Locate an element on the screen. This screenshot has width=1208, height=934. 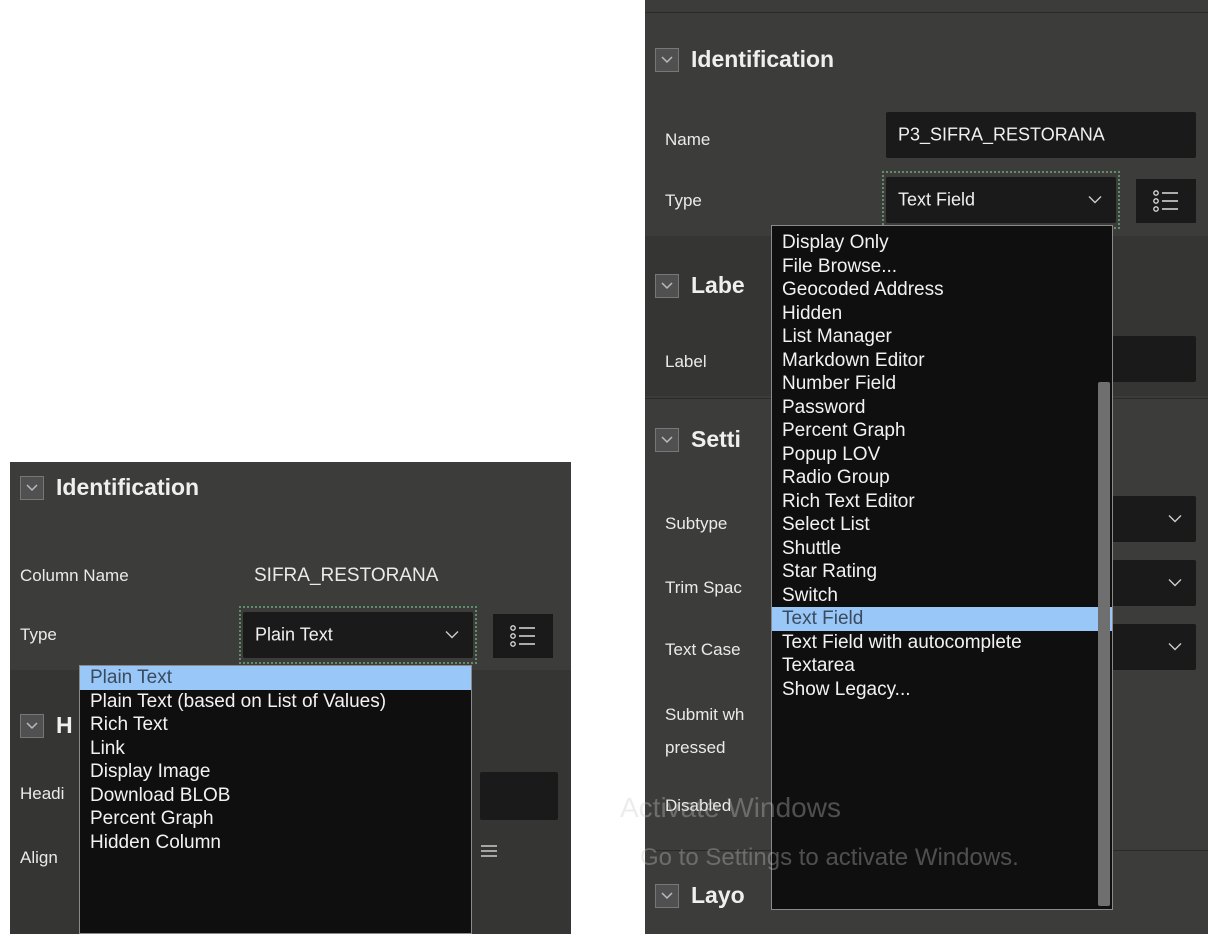
section-title-partial: Setti is located at coordinates (716, 439).